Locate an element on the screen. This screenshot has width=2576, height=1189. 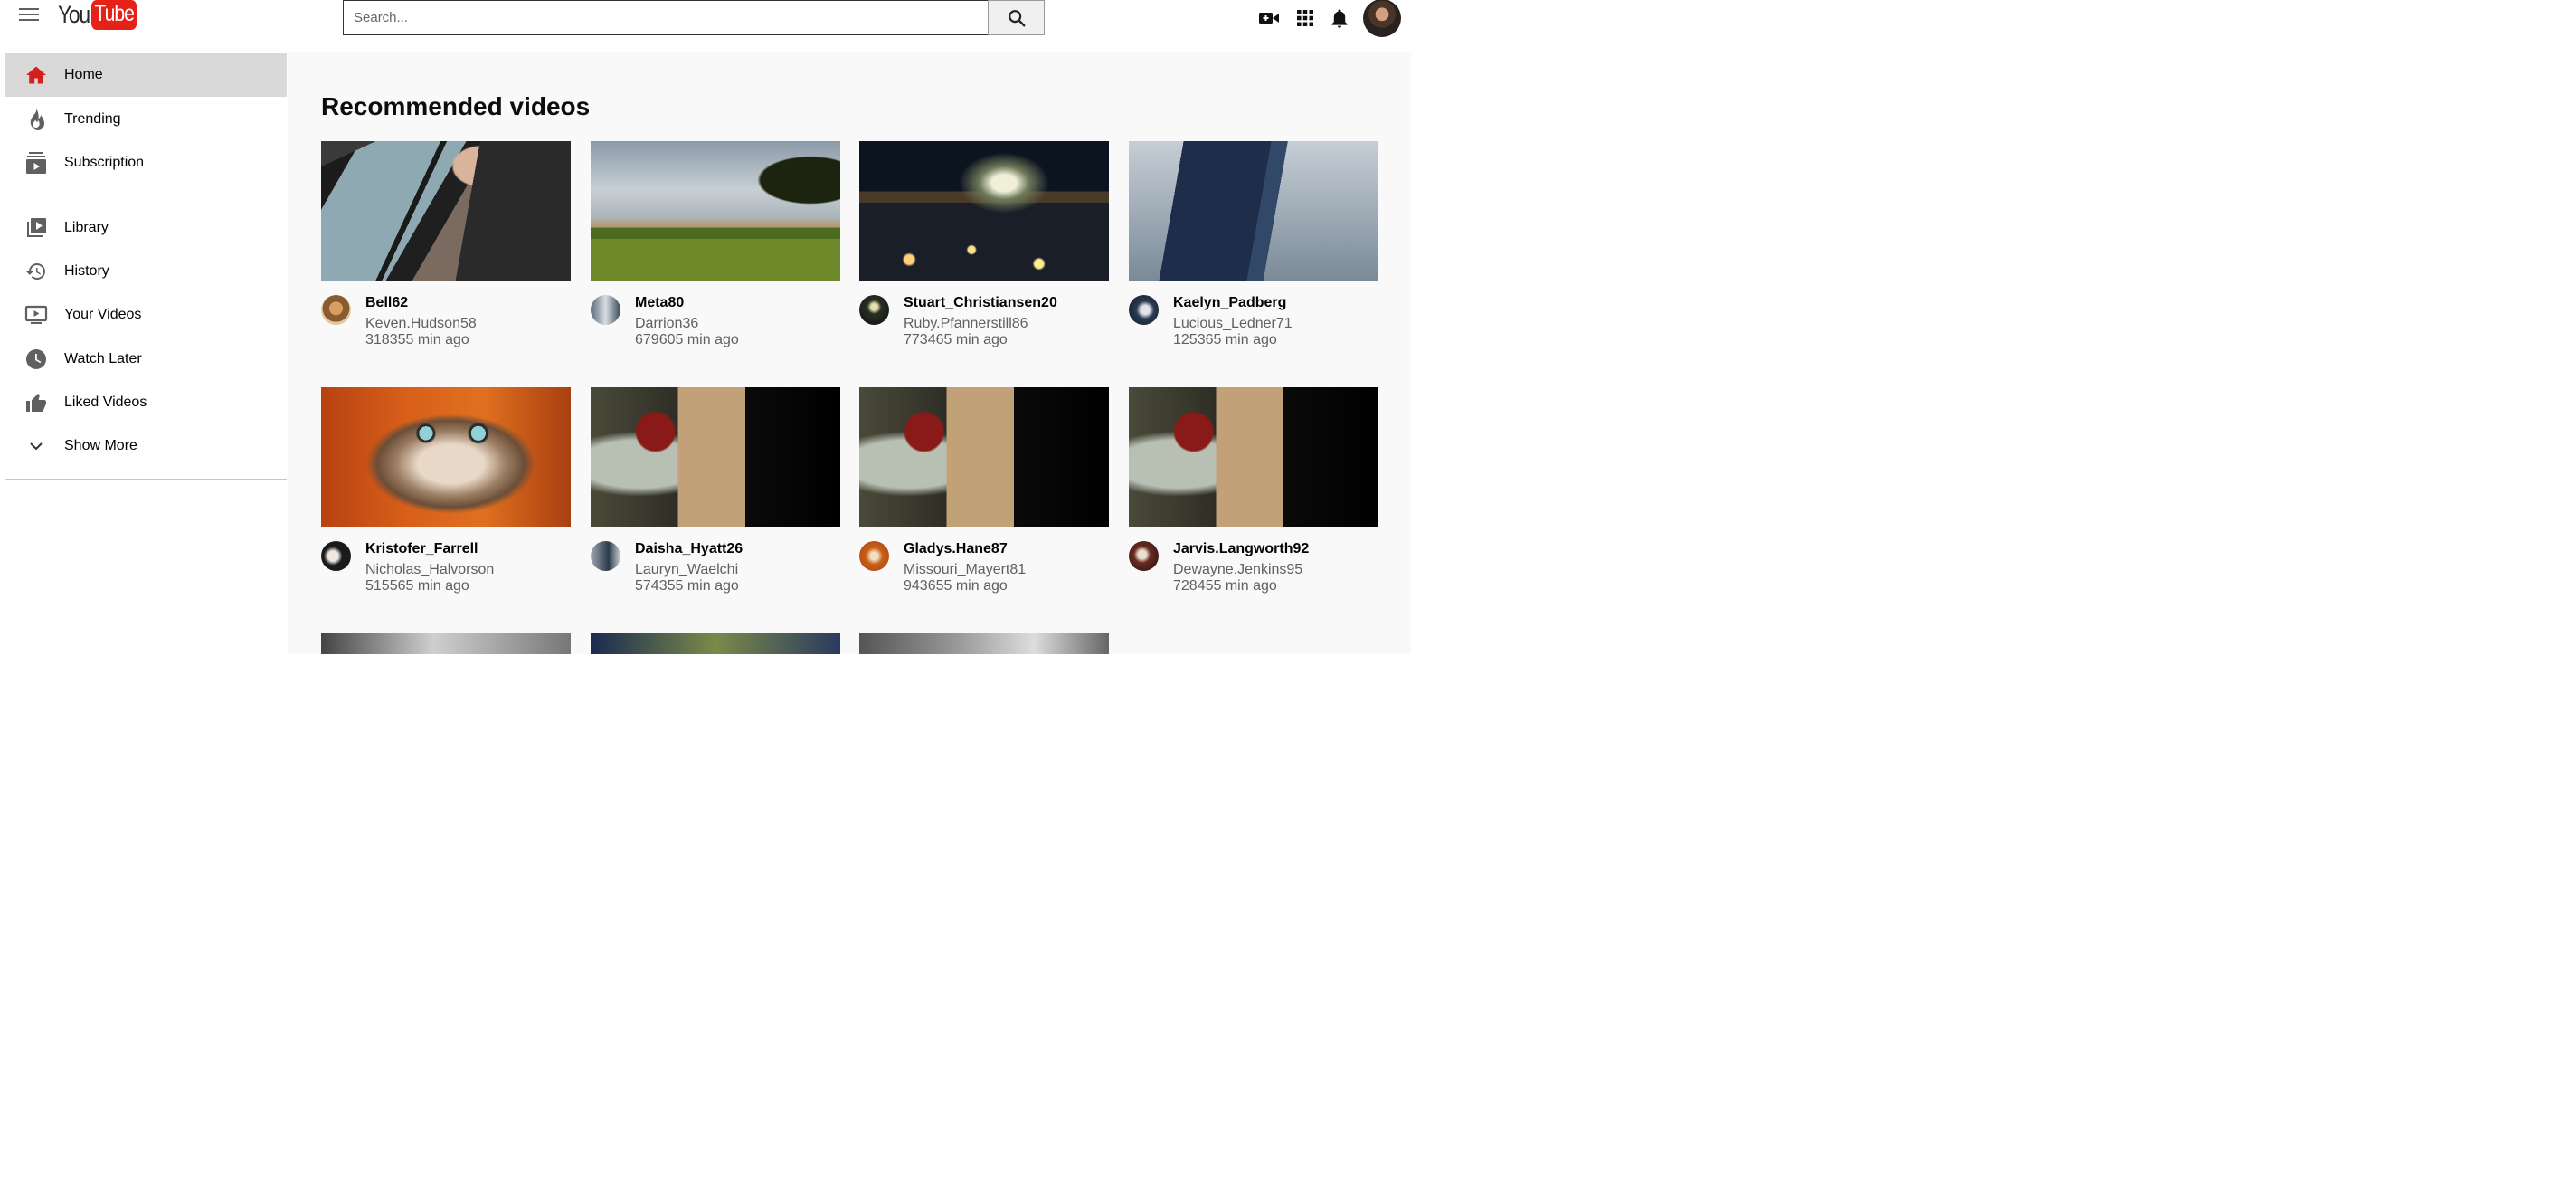
video-timestamp: 728455 min ago is located at coordinates (1225, 586).